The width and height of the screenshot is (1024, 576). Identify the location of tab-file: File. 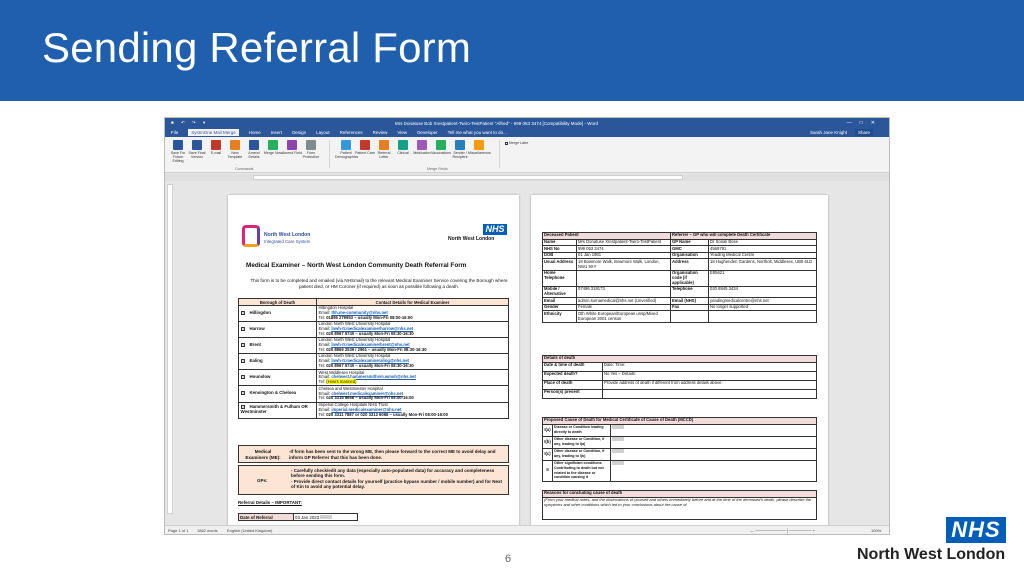
(174, 132).